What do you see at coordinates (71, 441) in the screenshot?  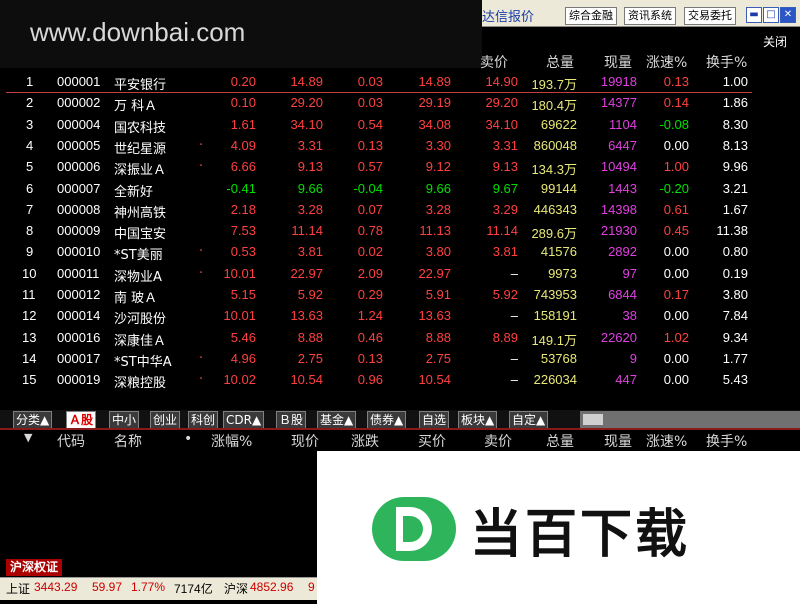 I see `lower-col-code: 代码` at bounding box center [71, 441].